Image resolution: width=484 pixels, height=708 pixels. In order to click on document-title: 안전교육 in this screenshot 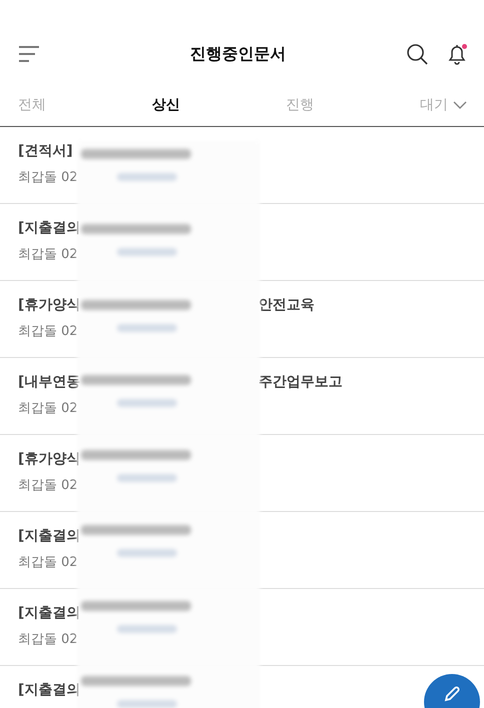, I will do `click(286, 305)`.